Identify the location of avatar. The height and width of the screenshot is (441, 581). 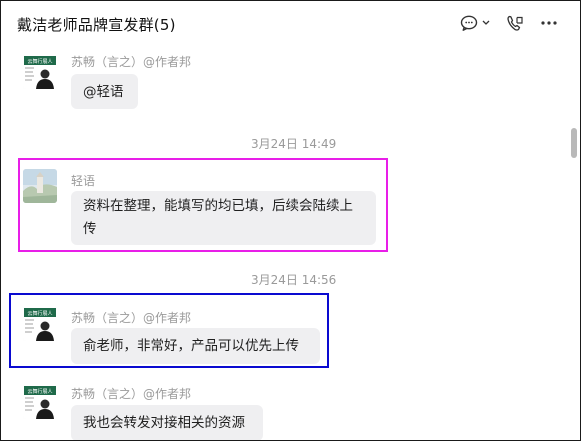
(40, 186).